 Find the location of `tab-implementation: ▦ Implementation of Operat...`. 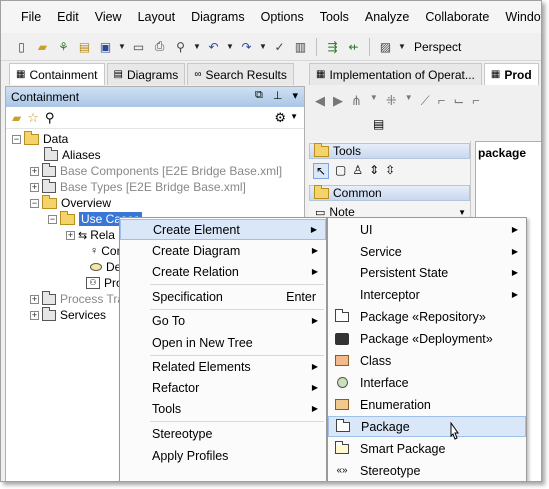

tab-implementation: ▦ Implementation of Operat... is located at coordinates (395, 74).